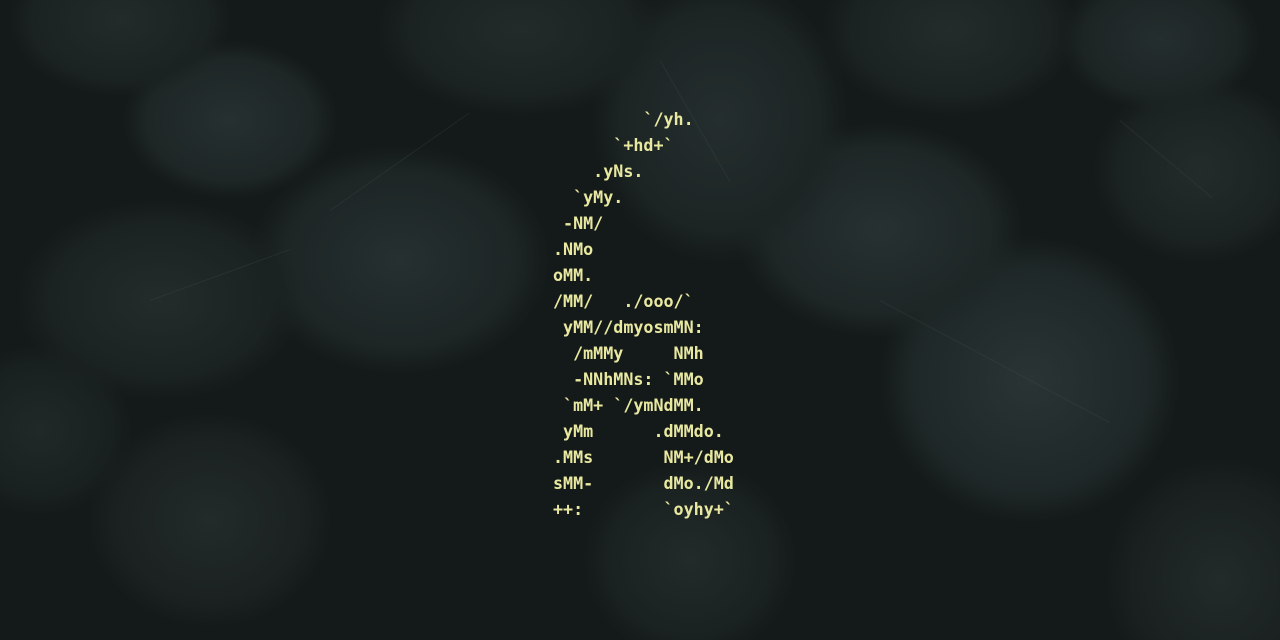 This screenshot has height=640, width=1280. Describe the element at coordinates (628, 327) in the screenshot. I see `ascii-logo-line: yMM//dmyosmMN:` at that location.